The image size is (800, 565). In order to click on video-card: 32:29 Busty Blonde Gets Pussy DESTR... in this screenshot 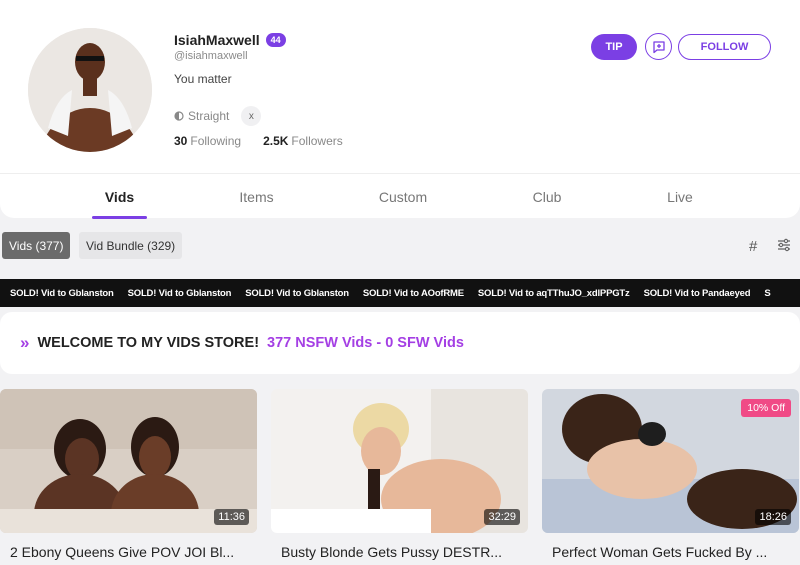, I will do `click(399, 477)`.